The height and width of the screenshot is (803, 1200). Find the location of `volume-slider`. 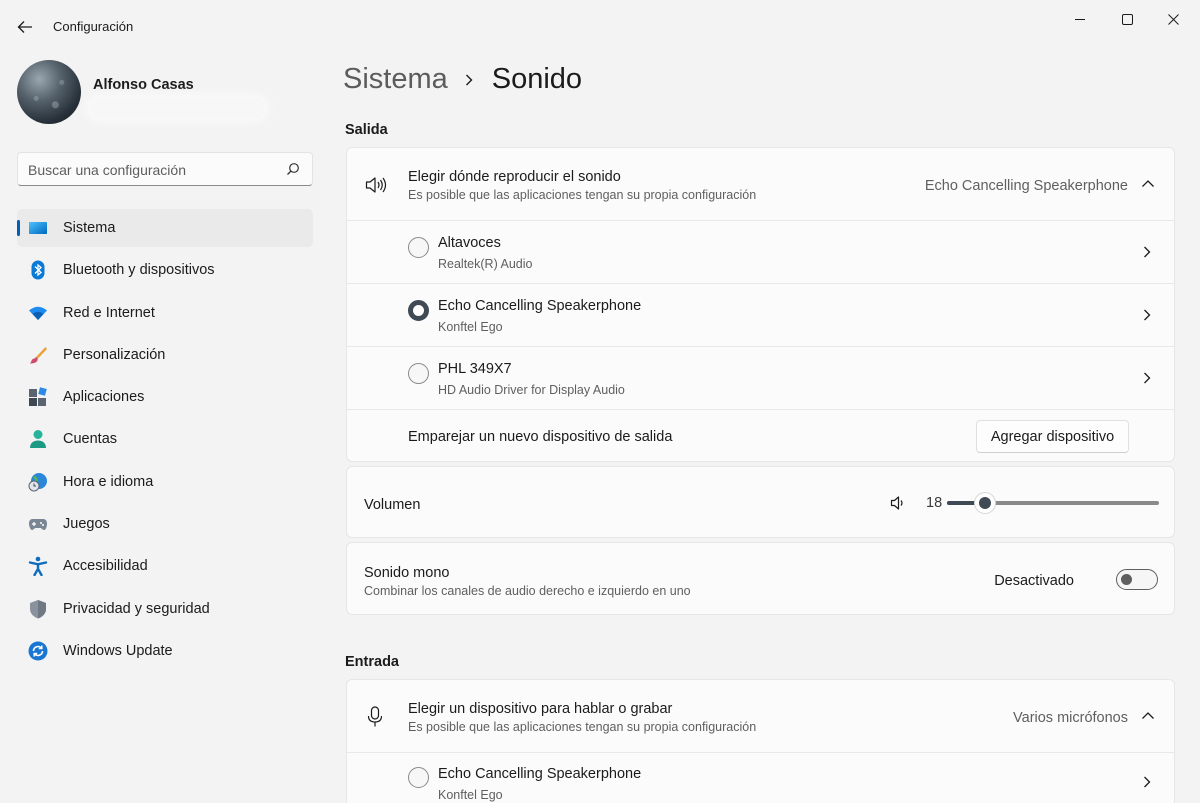

volume-slider is located at coordinates (1053, 503).